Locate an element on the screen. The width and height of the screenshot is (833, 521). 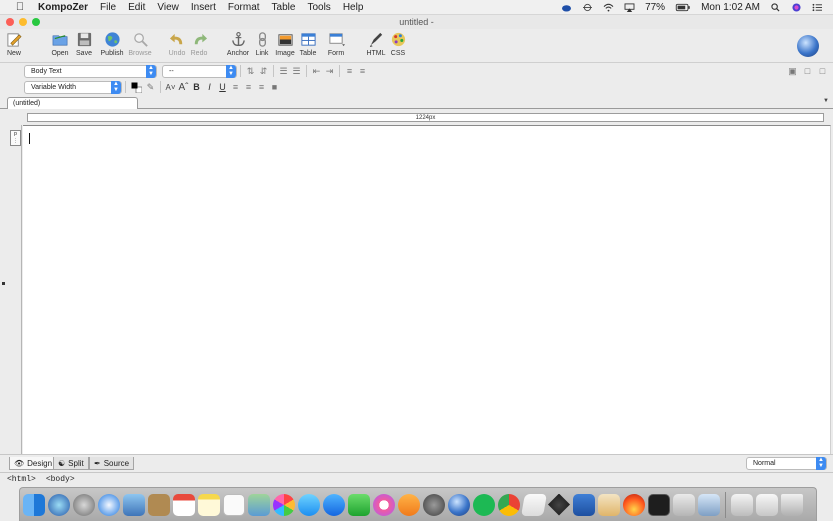
table-button: Table is located at coordinates (308, 43).